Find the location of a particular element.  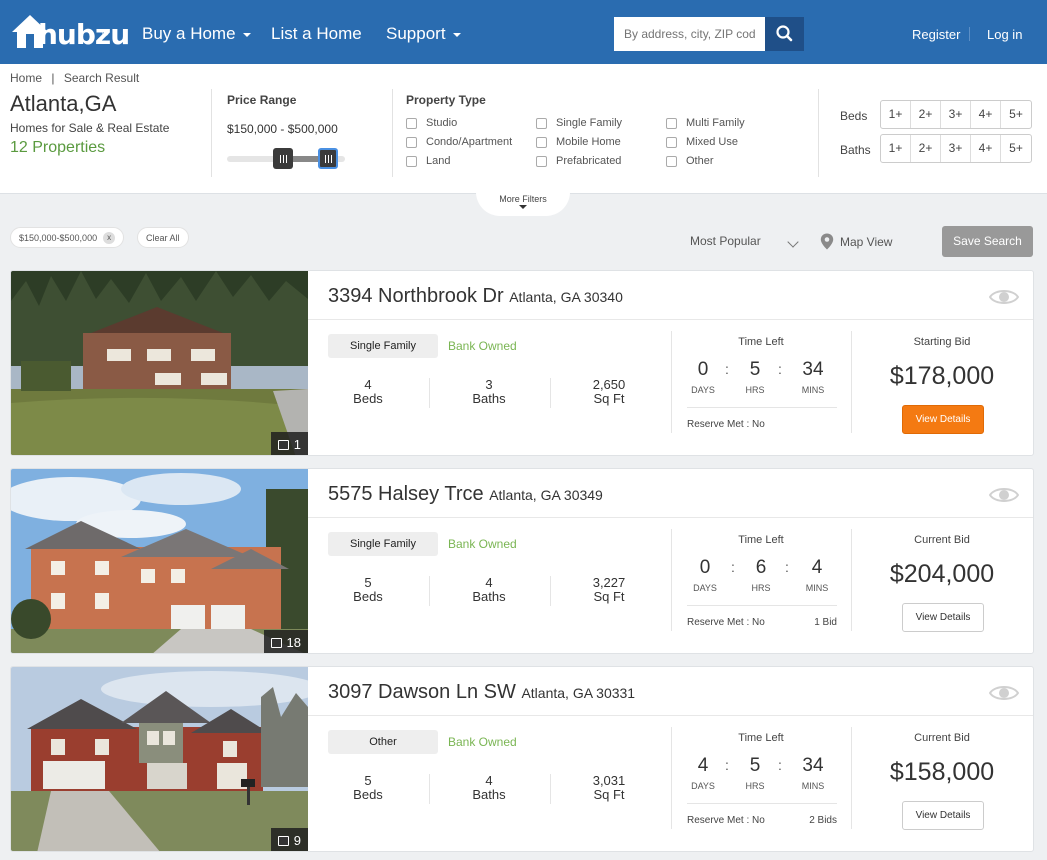

hours-label: HRS is located at coordinates (755, 786).